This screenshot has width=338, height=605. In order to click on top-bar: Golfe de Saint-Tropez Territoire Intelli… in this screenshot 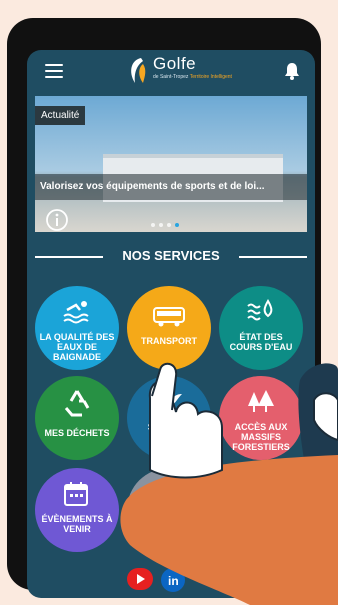, I will do `click(171, 72)`.